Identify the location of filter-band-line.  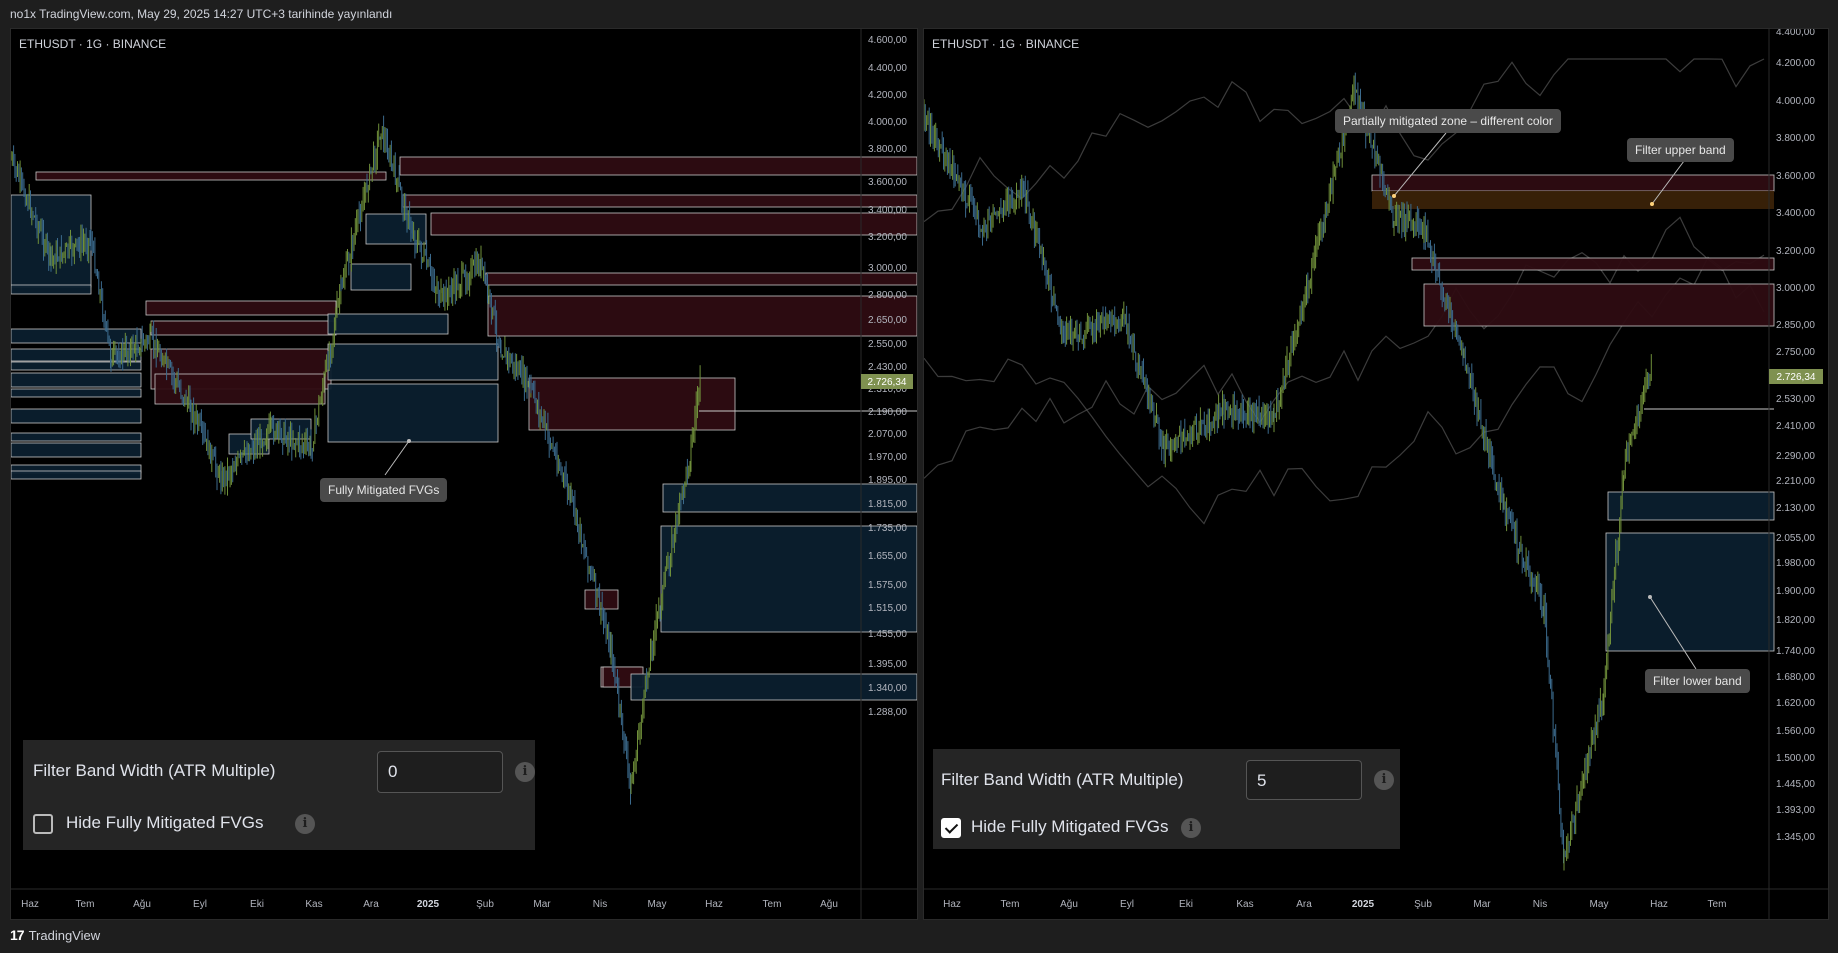
(1344, 347).